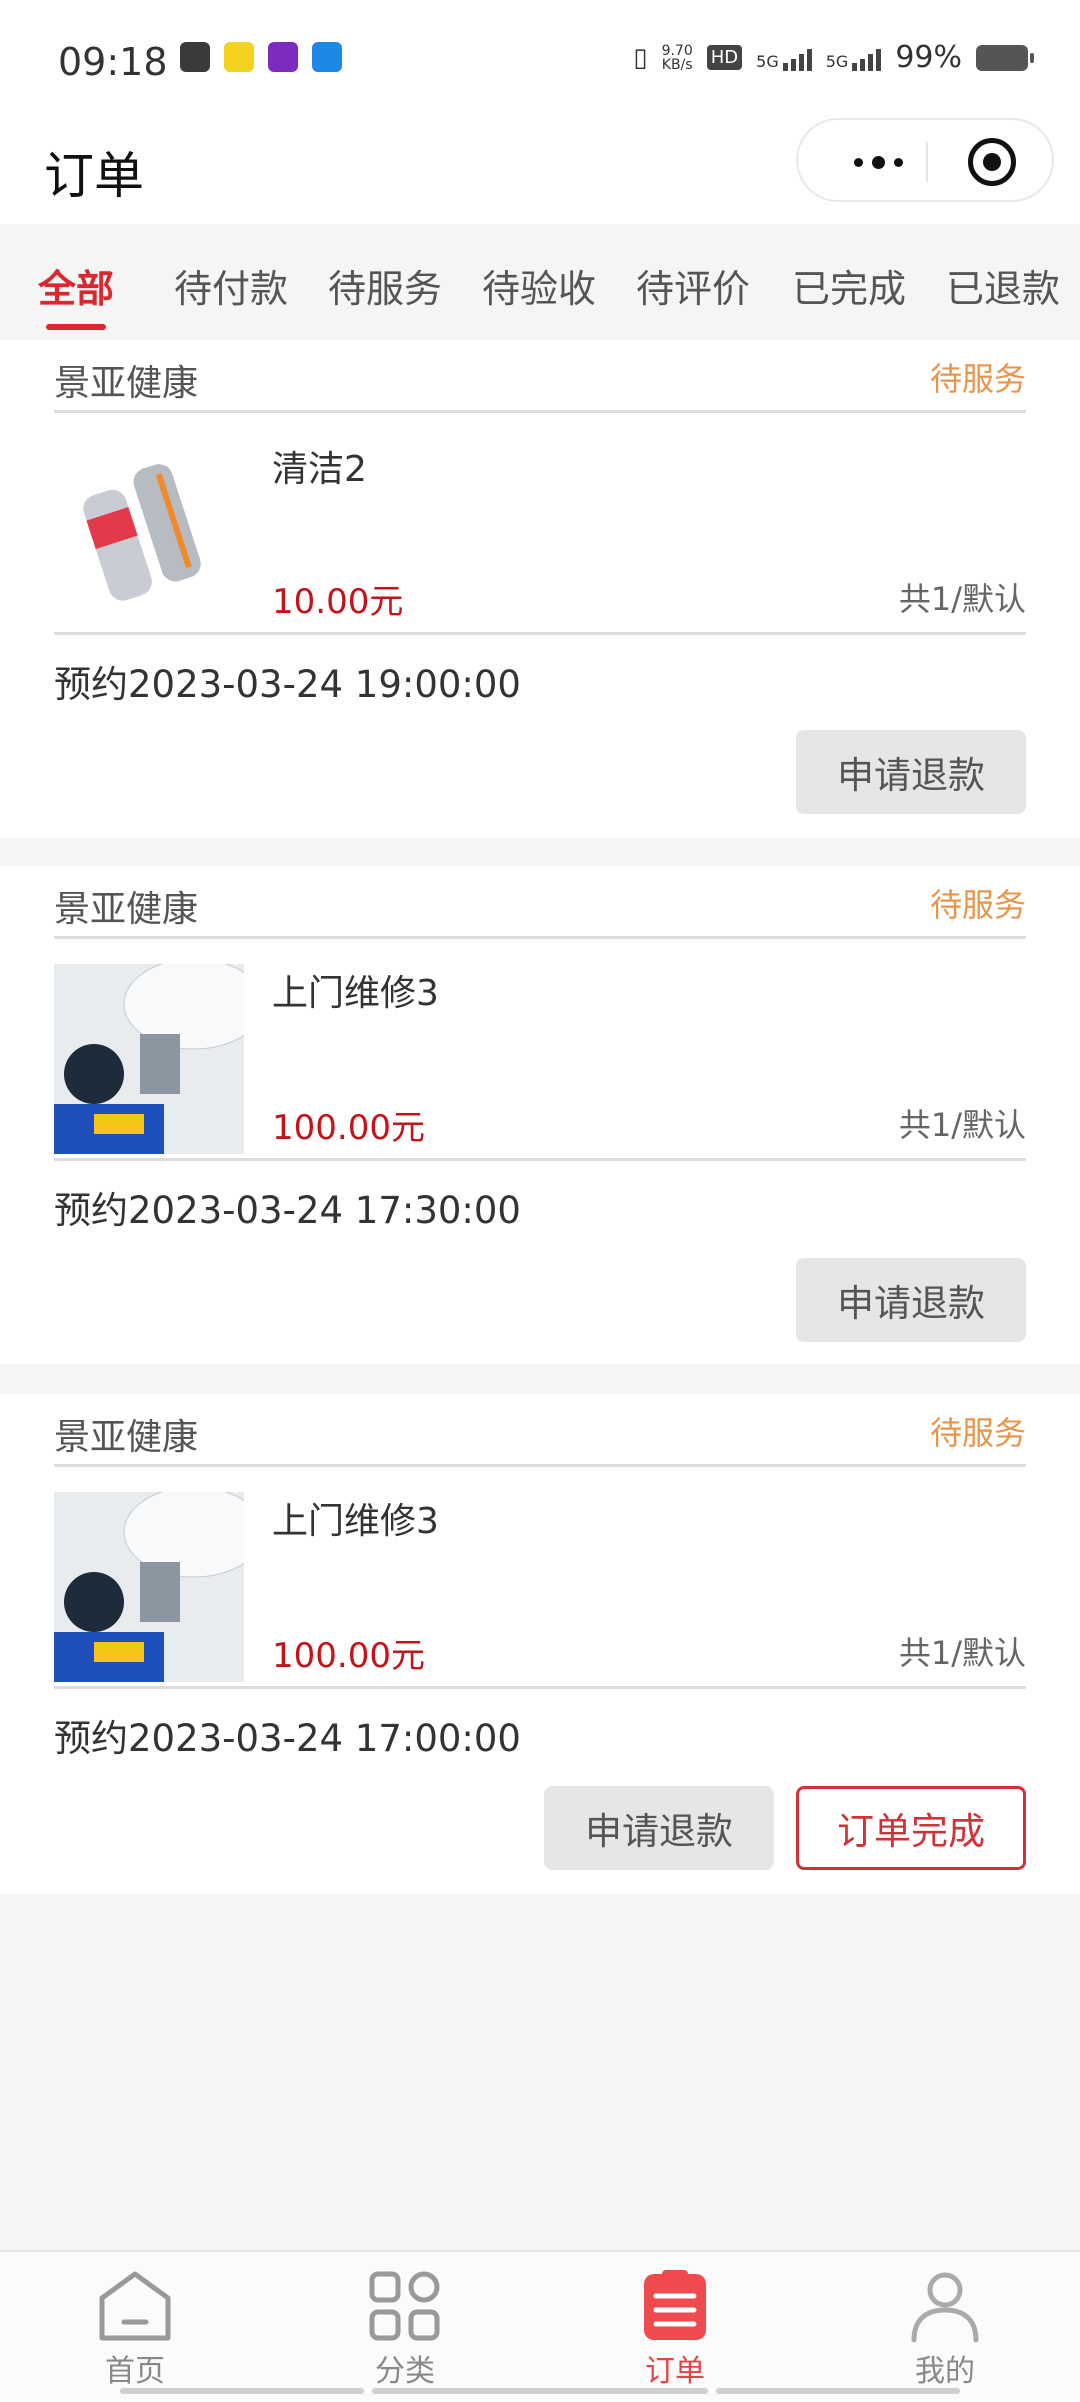  Describe the element at coordinates (195, 57) in the screenshot. I see `play-icon` at that location.